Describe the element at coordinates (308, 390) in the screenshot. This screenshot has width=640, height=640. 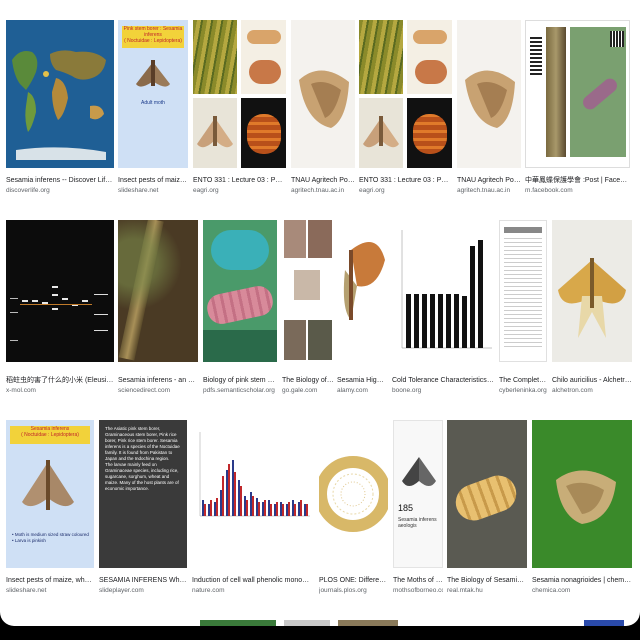
I see `result-source: go.gale.com` at that location.